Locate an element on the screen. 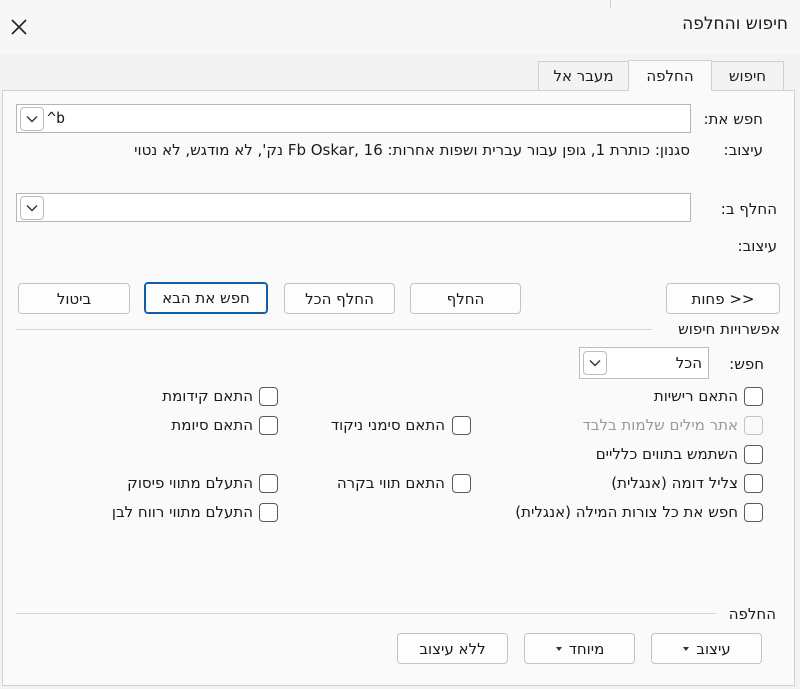 This screenshot has width=800, height=689. replace-format-label: עיצוב: is located at coordinates (757, 246).